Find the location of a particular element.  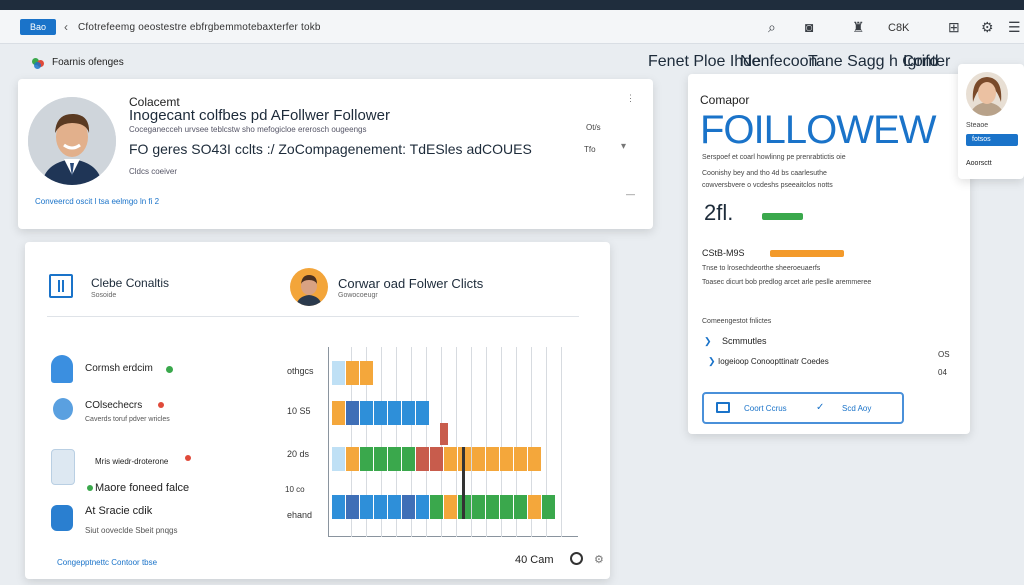

top-bar is located at coordinates (512, 5).